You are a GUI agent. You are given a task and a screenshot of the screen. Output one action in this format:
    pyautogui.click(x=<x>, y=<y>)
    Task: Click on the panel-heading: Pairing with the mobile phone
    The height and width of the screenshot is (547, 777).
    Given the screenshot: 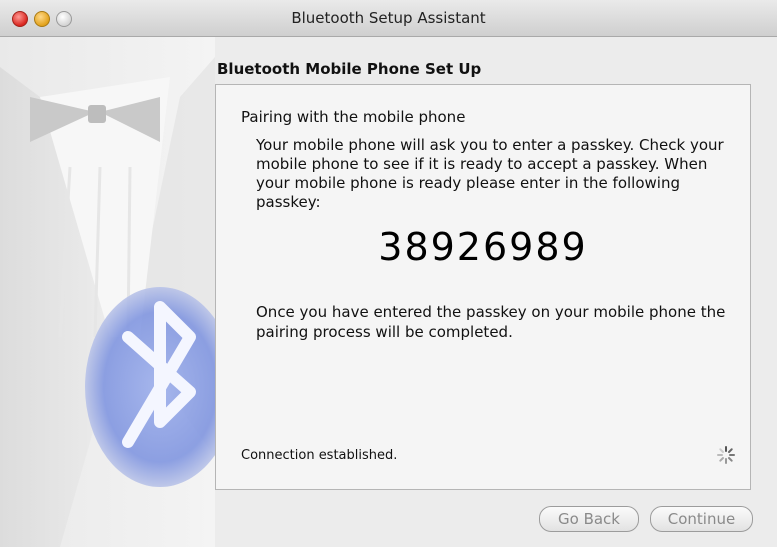 What is the action you would take?
    pyautogui.click(x=353, y=117)
    